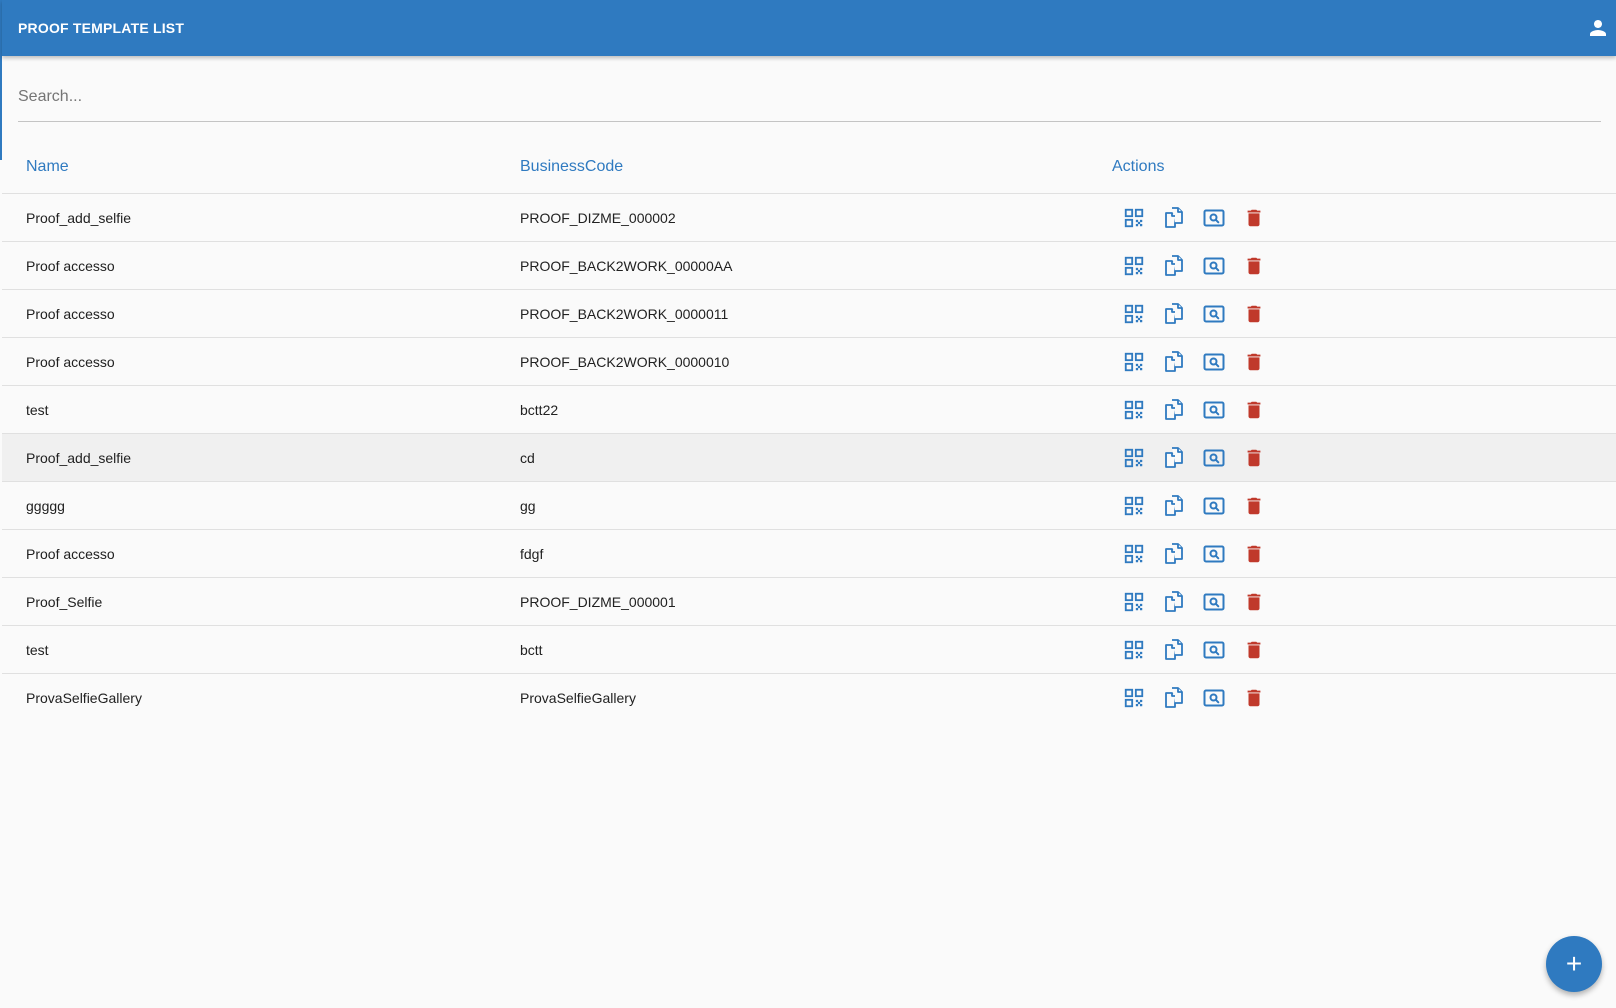 The image size is (1616, 1008). I want to click on cell-business-code: PROOF_DIZME_000002, so click(598, 217).